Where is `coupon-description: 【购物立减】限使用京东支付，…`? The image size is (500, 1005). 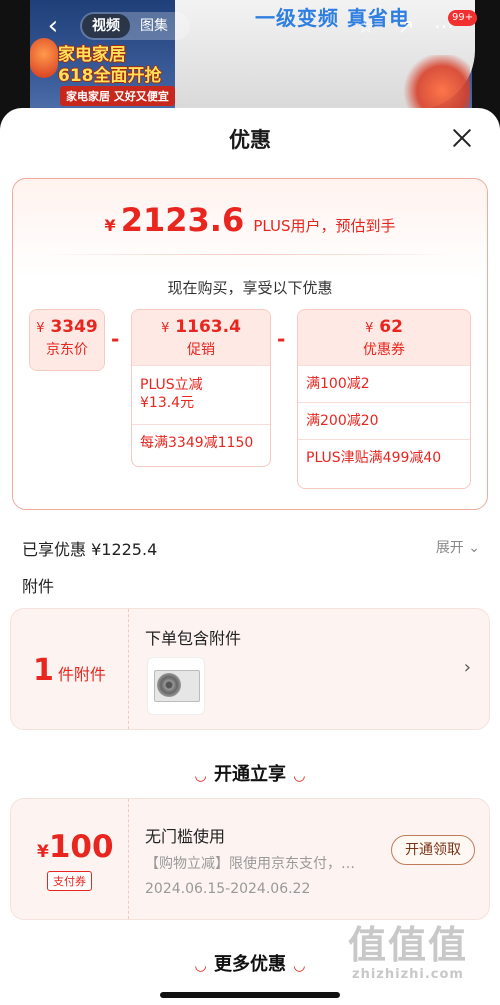 coupon-description: 【购物立减】限使用京东支付，… is located at coordinates (250, 864).